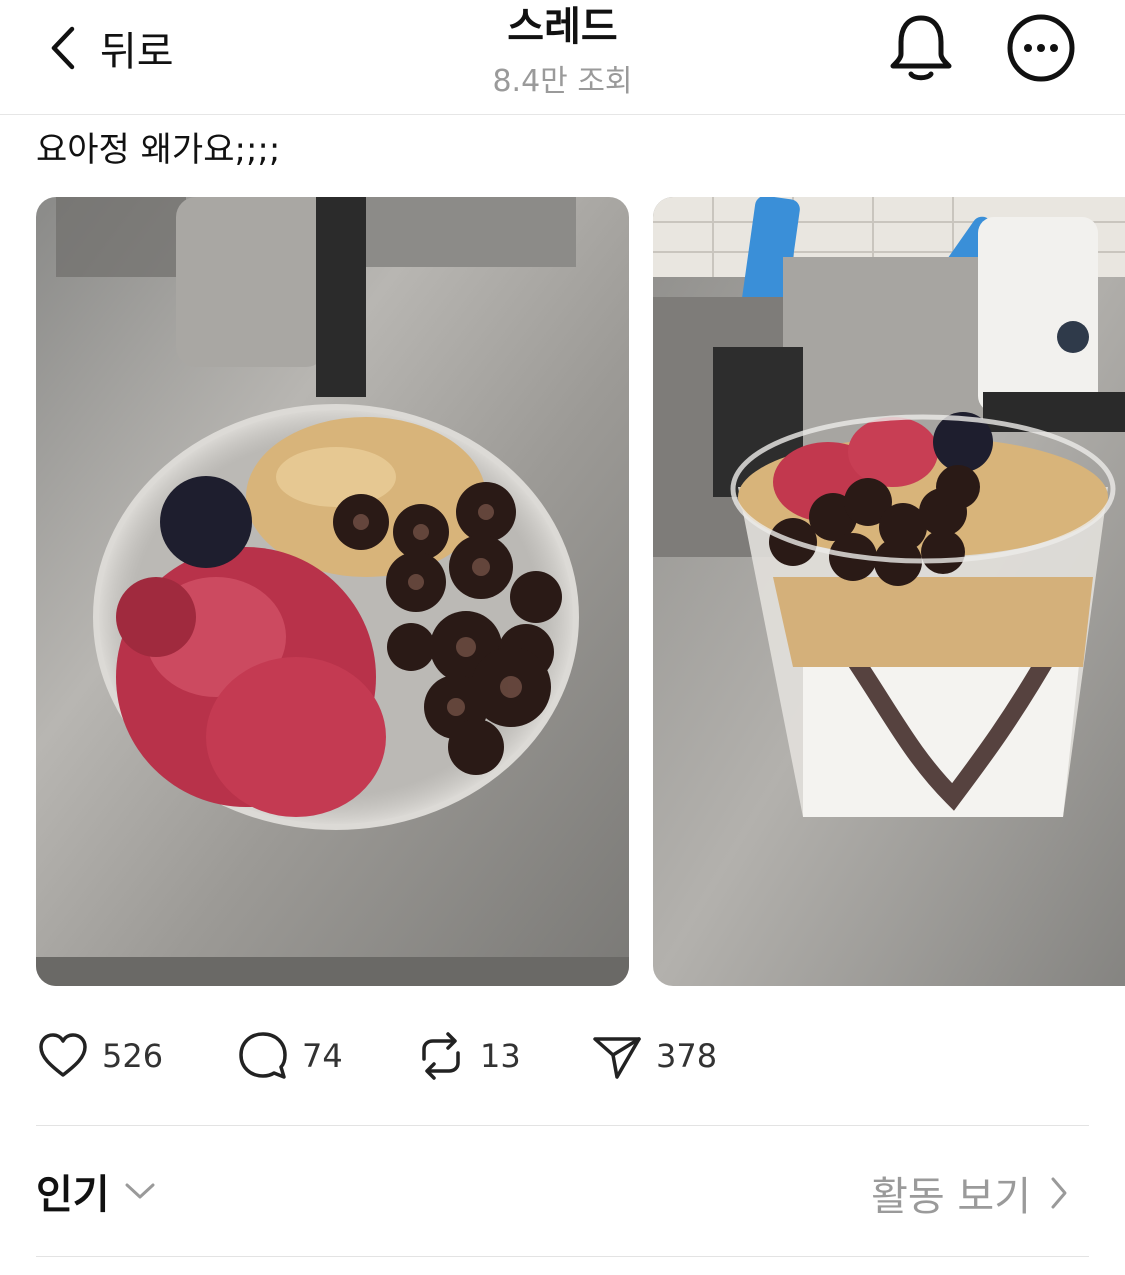 Image resolution: width=1125 pixels, height=1275 pixels. I want to click on more-icon, so click(1041, 48).